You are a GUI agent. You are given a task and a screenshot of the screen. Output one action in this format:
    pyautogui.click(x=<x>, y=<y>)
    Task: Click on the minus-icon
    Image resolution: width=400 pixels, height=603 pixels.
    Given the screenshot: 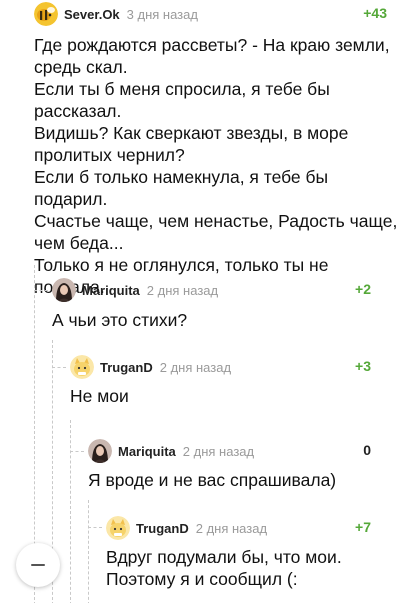 What is the action you would take?
    pyautogui.click(x=38, y=565)
    